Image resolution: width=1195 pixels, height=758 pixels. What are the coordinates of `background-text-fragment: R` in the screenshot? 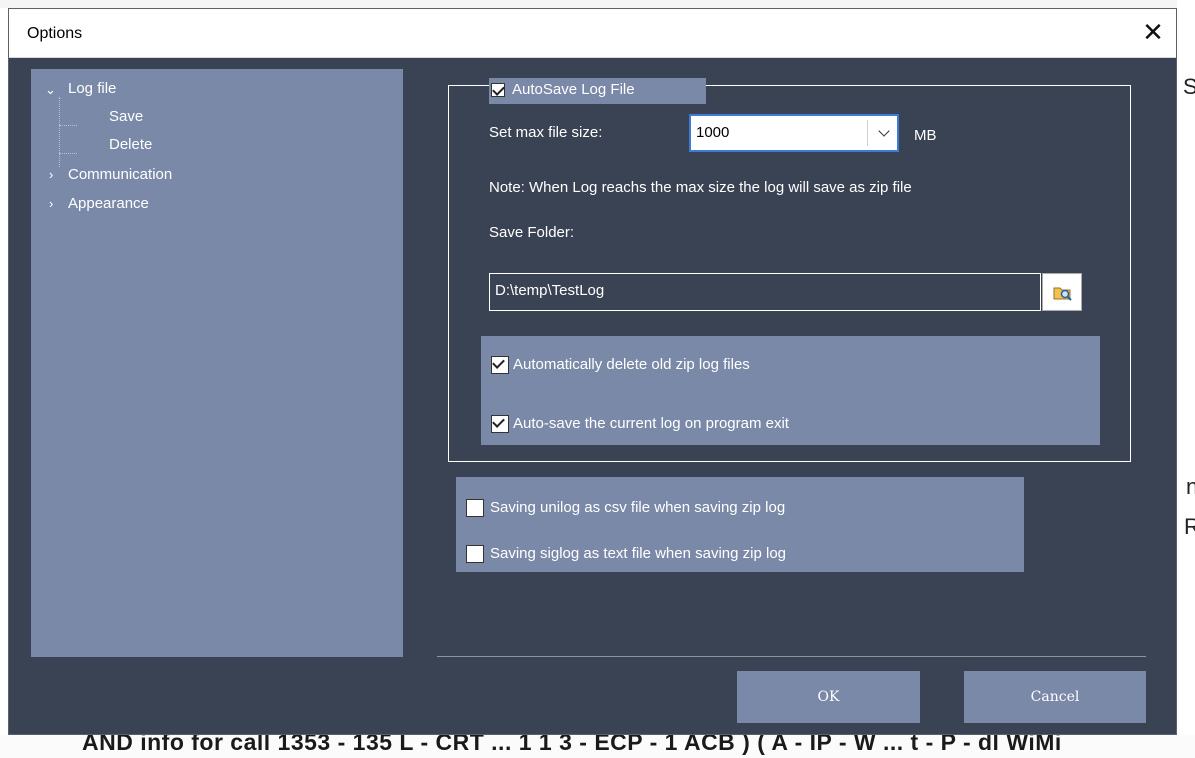 It's located at (1189, 526).